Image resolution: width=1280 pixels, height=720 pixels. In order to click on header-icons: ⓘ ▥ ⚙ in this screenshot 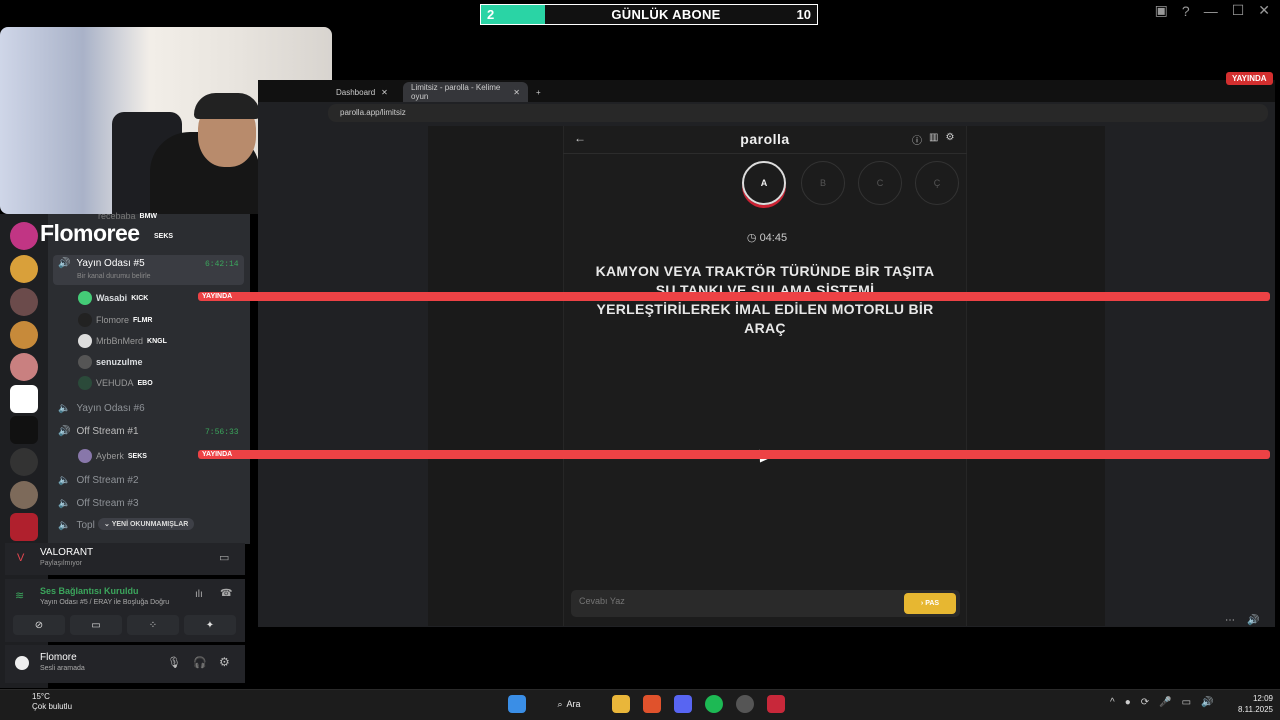, I will do `click(933, 139)`.